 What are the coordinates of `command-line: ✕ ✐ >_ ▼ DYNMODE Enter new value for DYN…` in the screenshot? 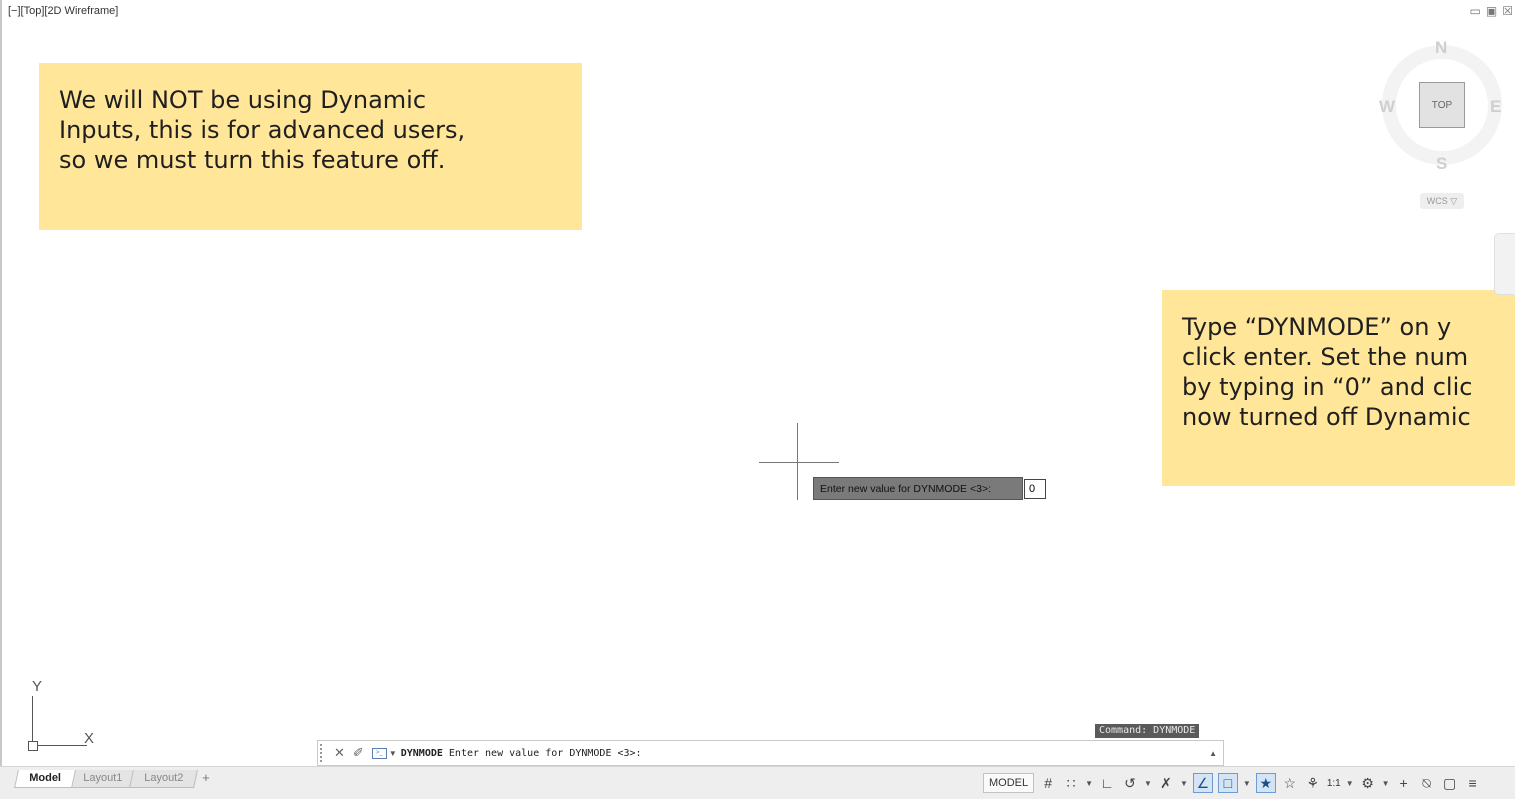 It's located at (770, 753).